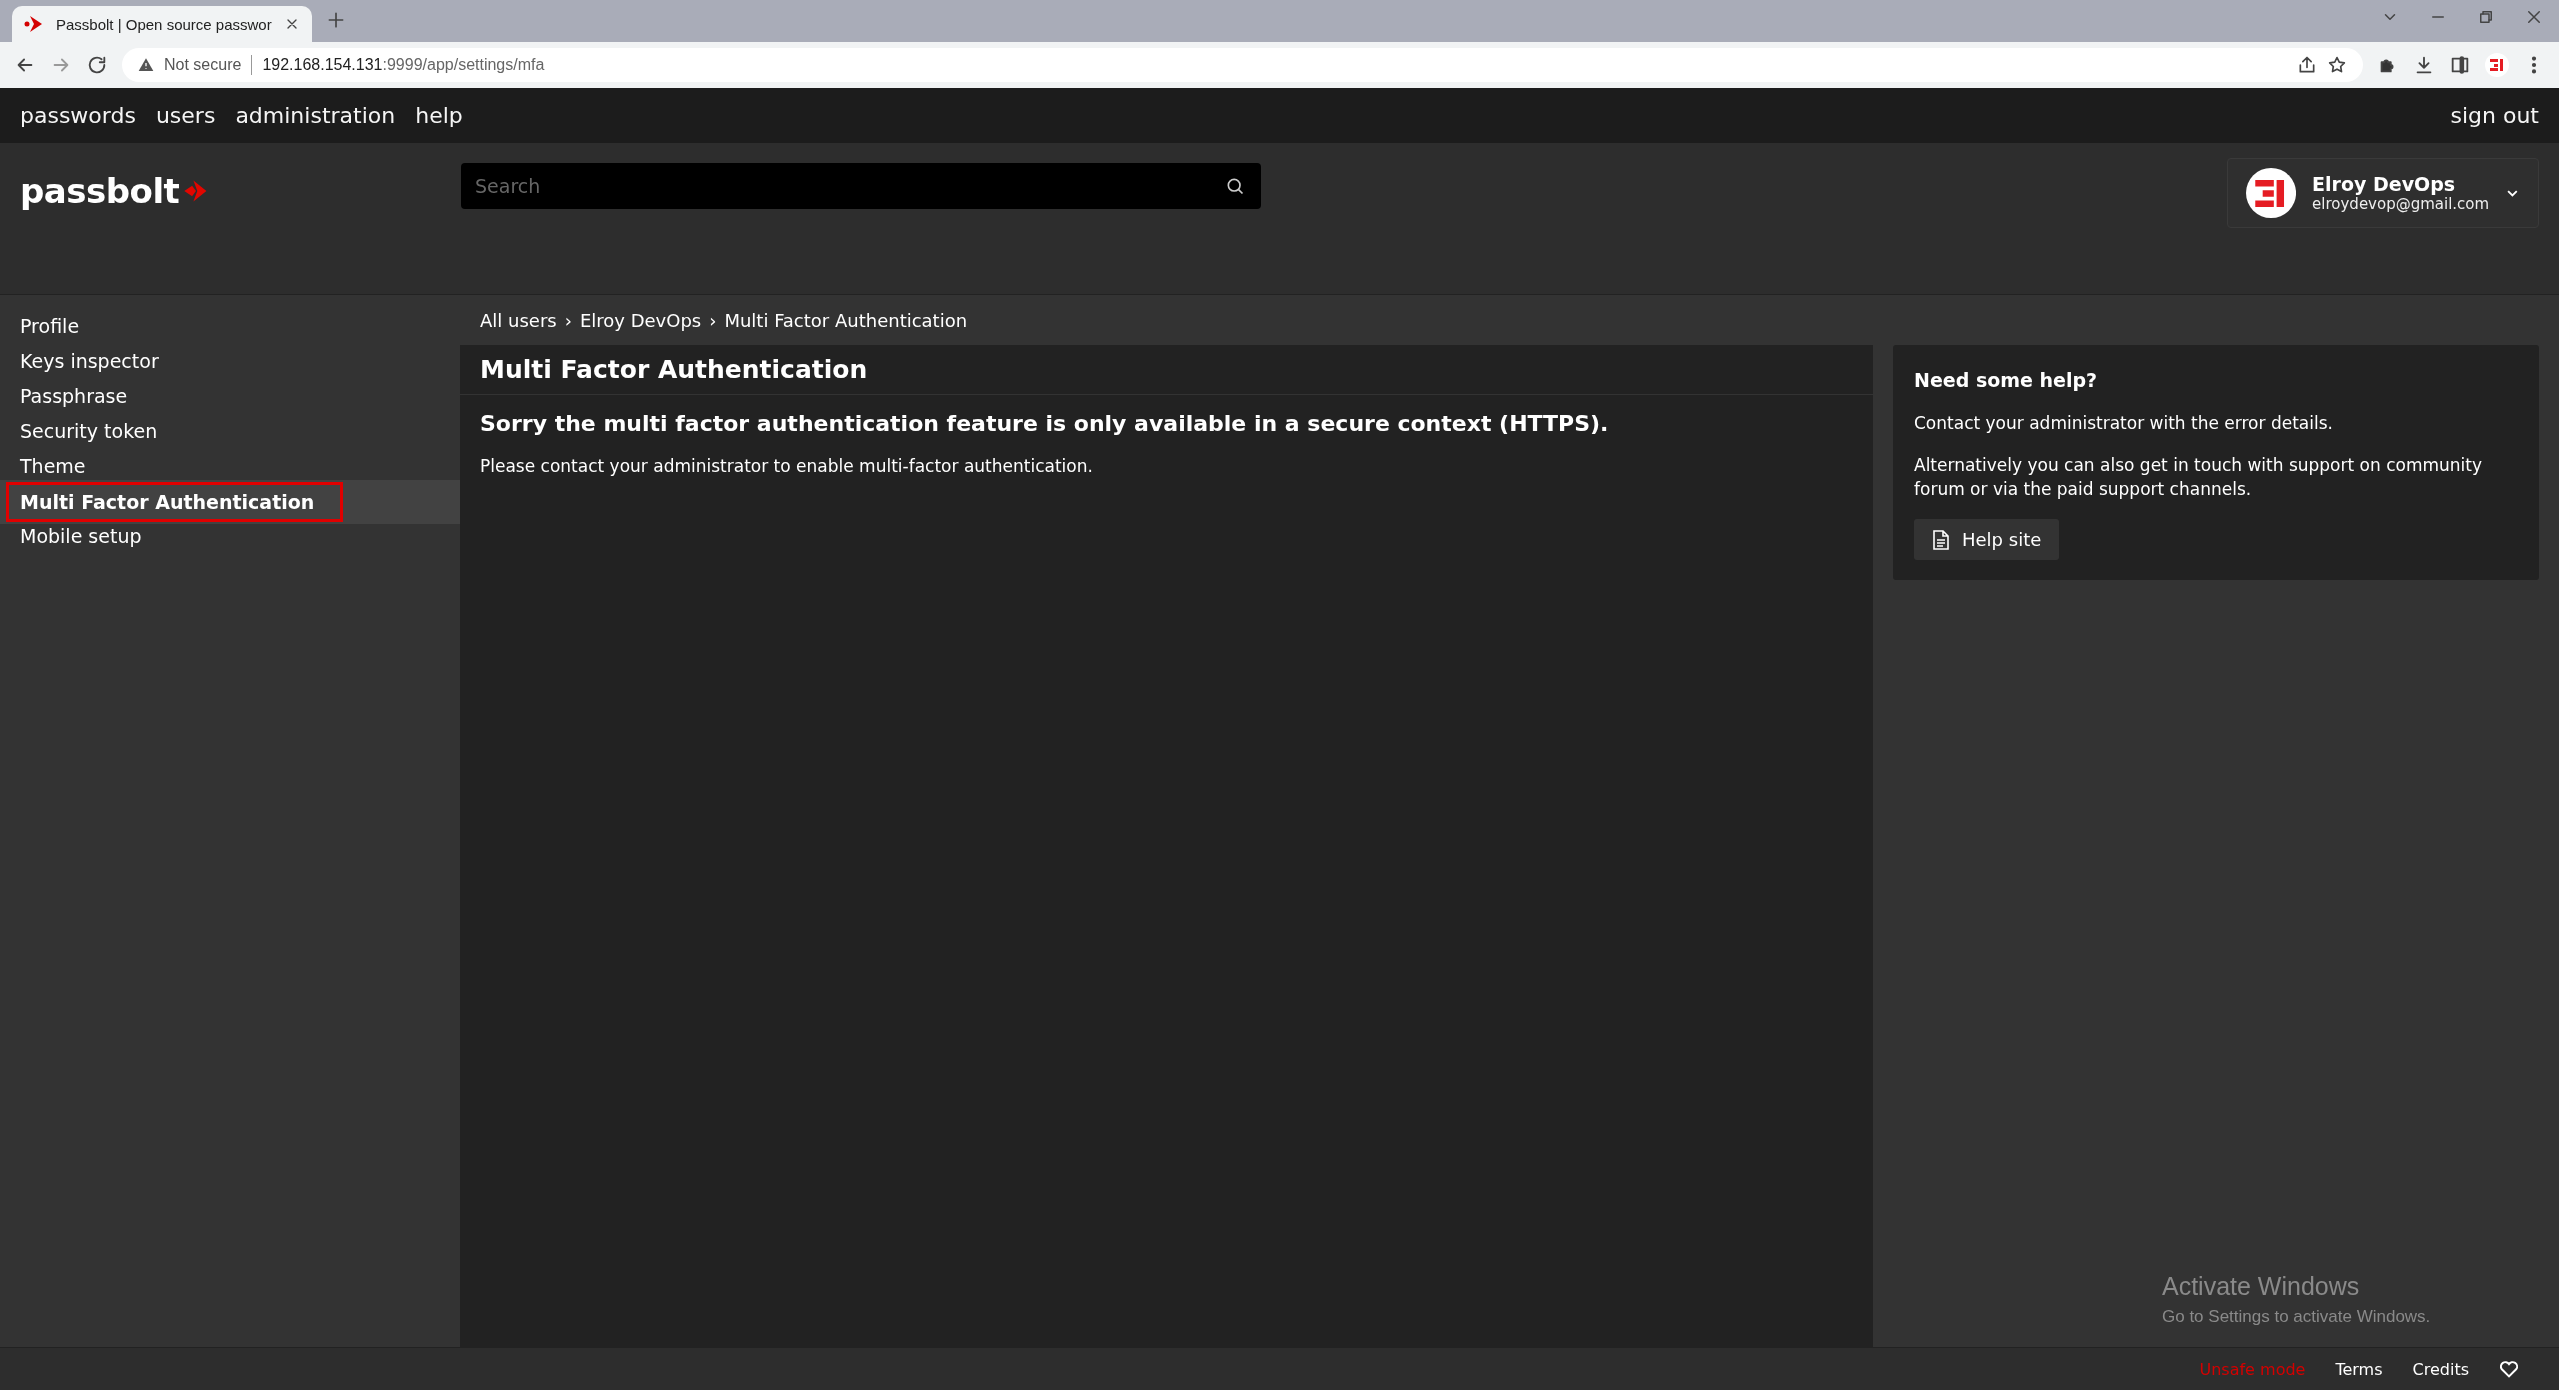  Describe the element at coordinates (175, 502) in the screenshot. I see `annotation-outline: Multi Factor Authentication` at that location.